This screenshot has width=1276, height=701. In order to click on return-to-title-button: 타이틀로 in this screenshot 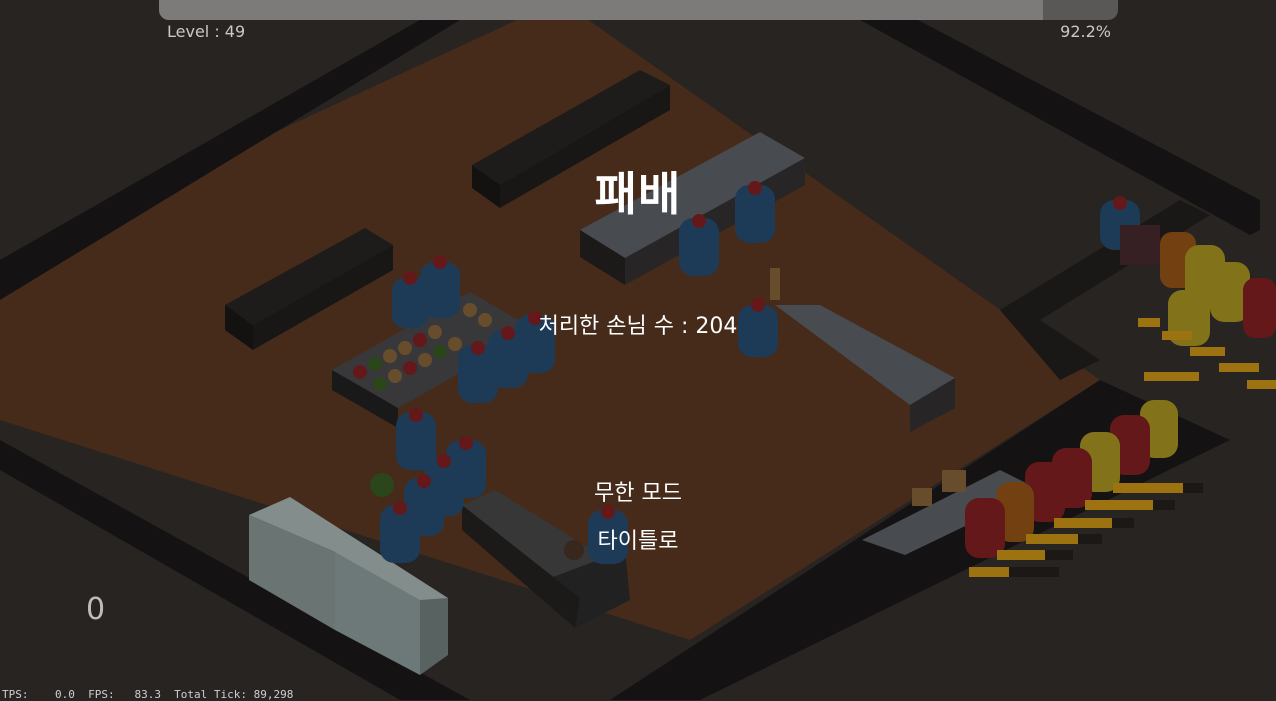, I will do `click(638, 542)`.